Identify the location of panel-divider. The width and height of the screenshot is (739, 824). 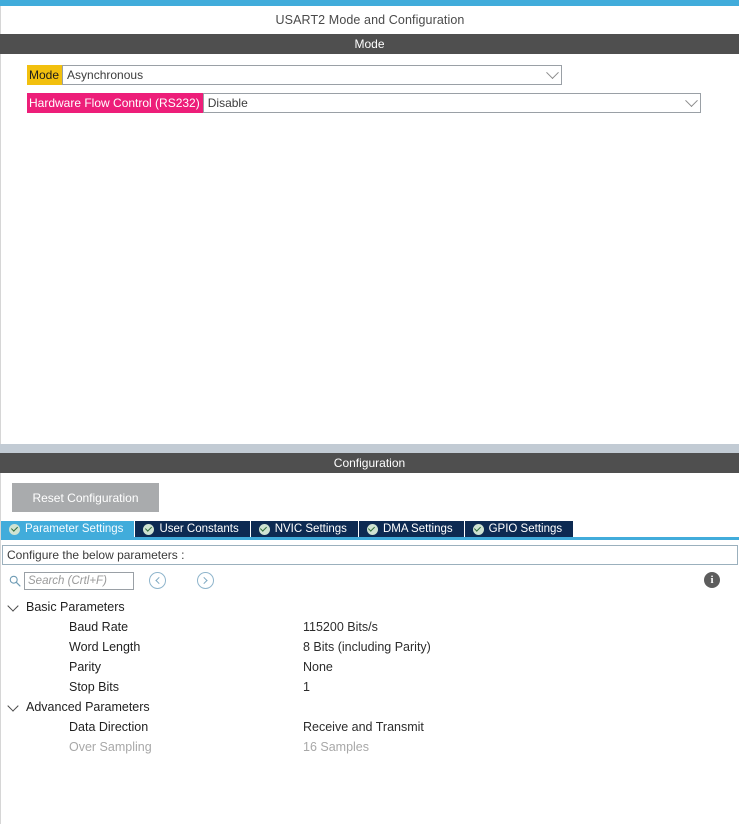
(369, 448).